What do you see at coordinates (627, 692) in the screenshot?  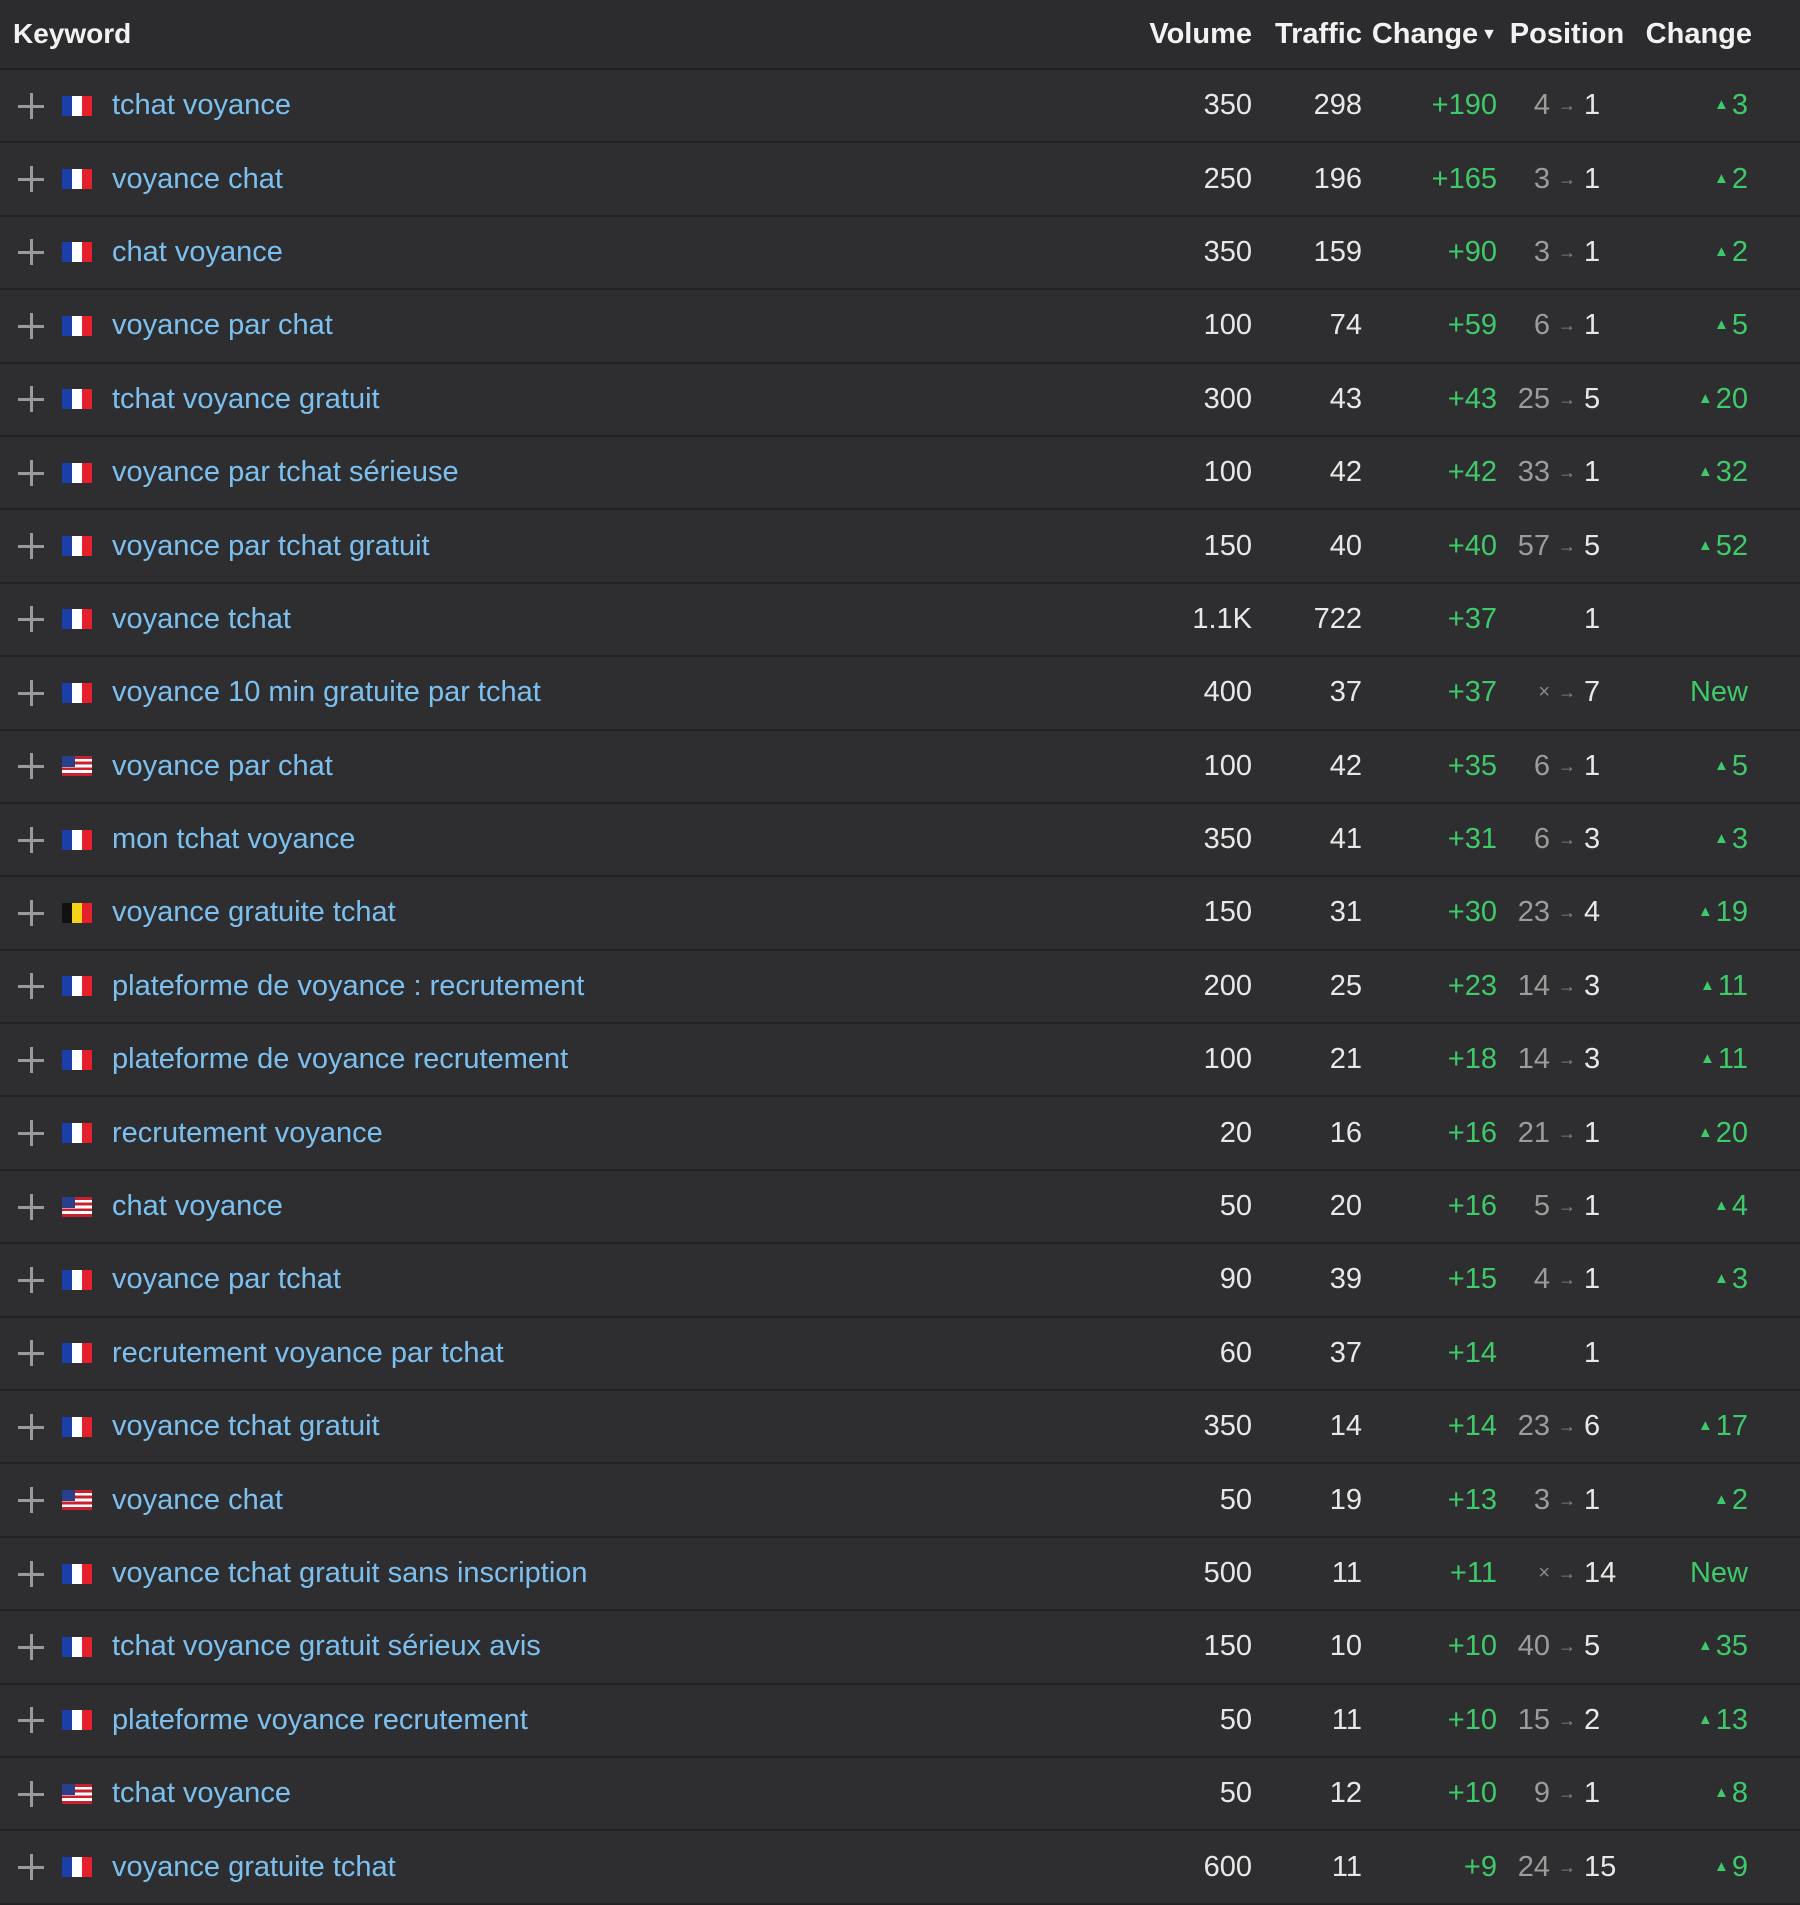 I see `keyword-link: voyance 10 min gratuite par tchat` at bounding box center [627, 692].